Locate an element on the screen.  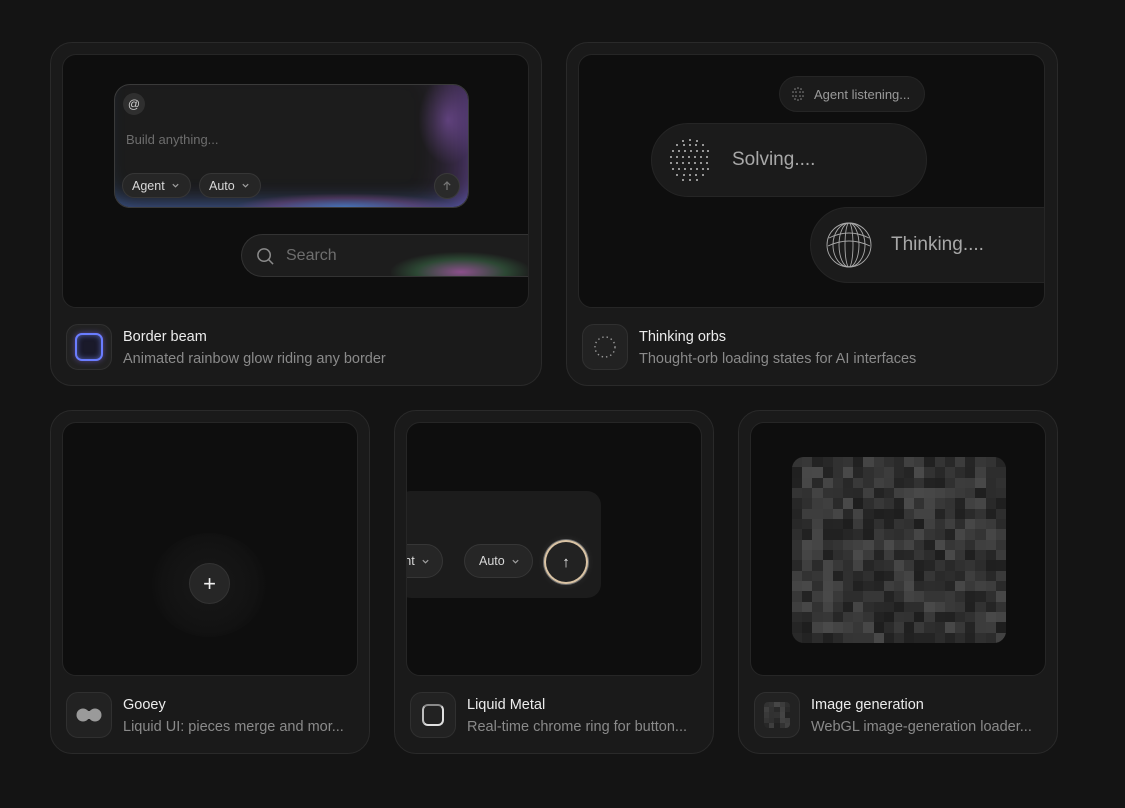
at-mention-button: @ is located at coordinates (134, 104).